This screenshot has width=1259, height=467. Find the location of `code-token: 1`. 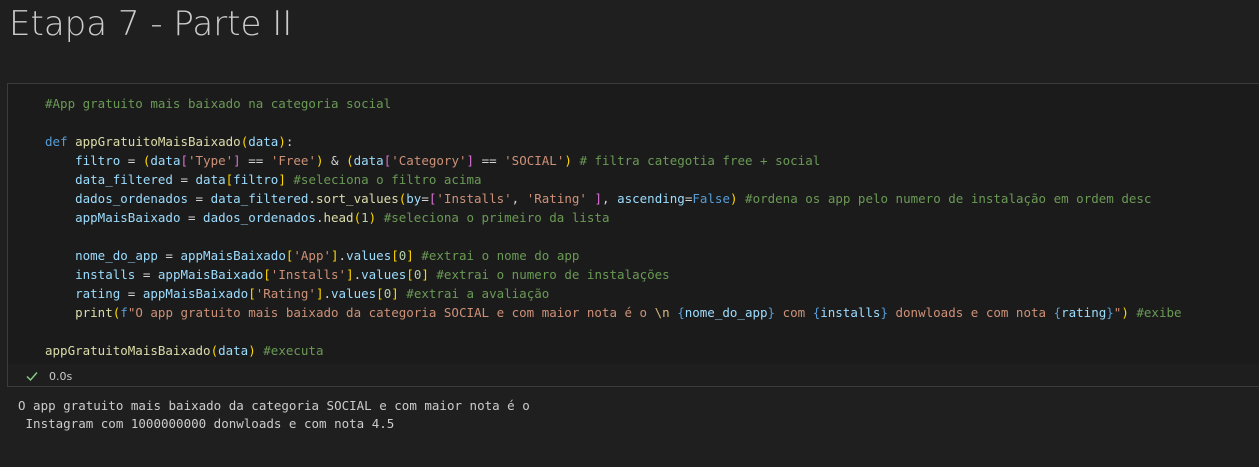

code-token: 1 is located at coordinates (365, 217).